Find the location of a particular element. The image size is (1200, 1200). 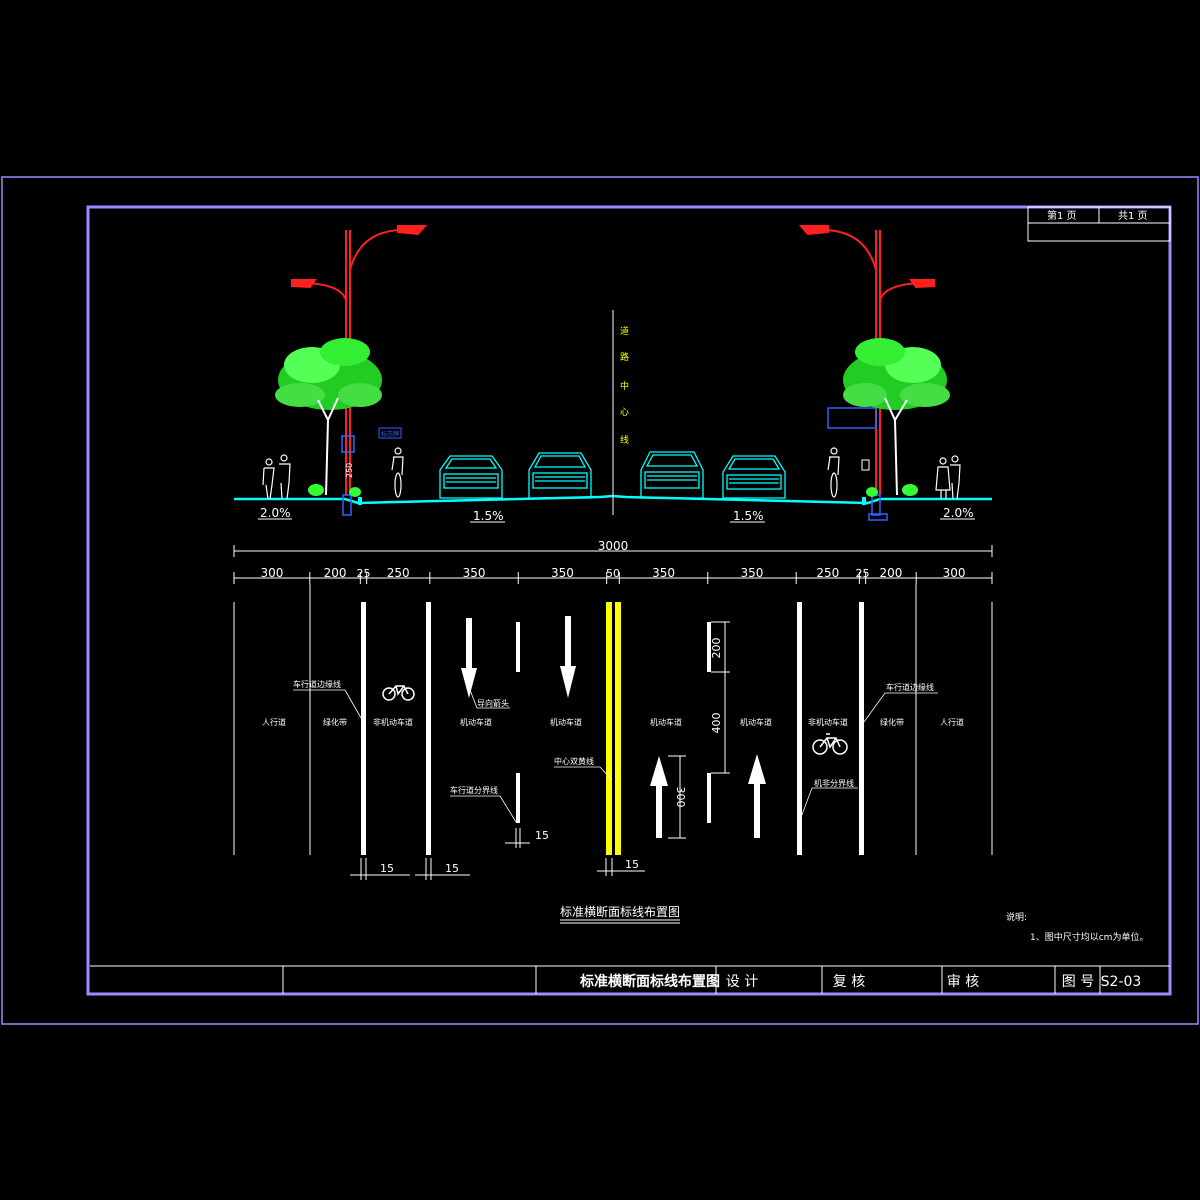

titleblock-name: 标准横断面标线布置图 is located at coordinates (649, 981).